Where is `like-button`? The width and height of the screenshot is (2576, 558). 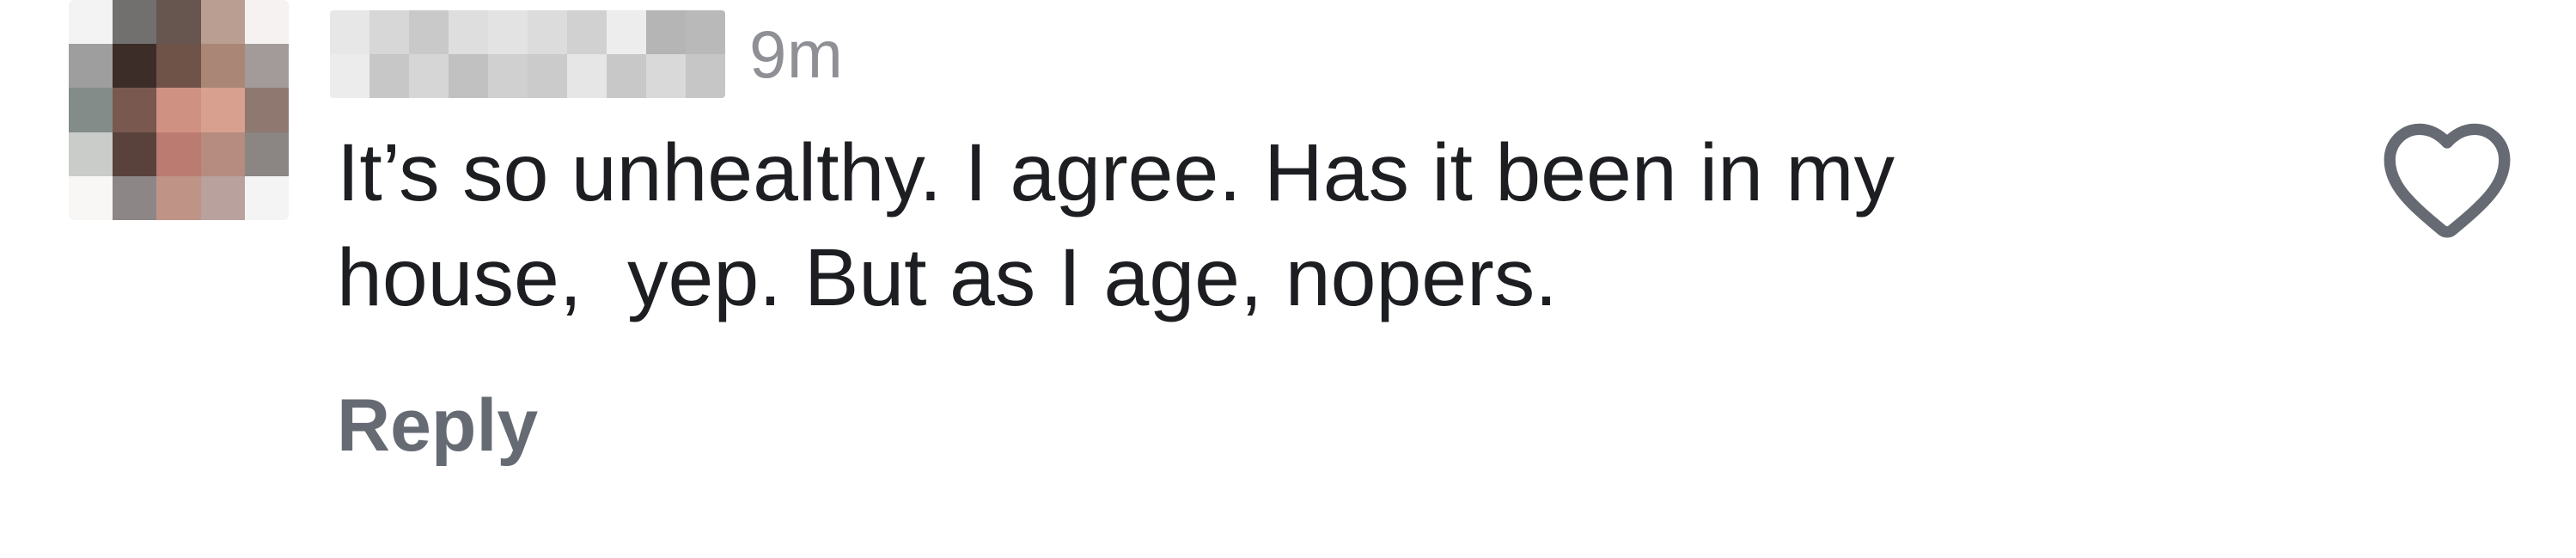 like-button is located at coordinates (2447, 177).